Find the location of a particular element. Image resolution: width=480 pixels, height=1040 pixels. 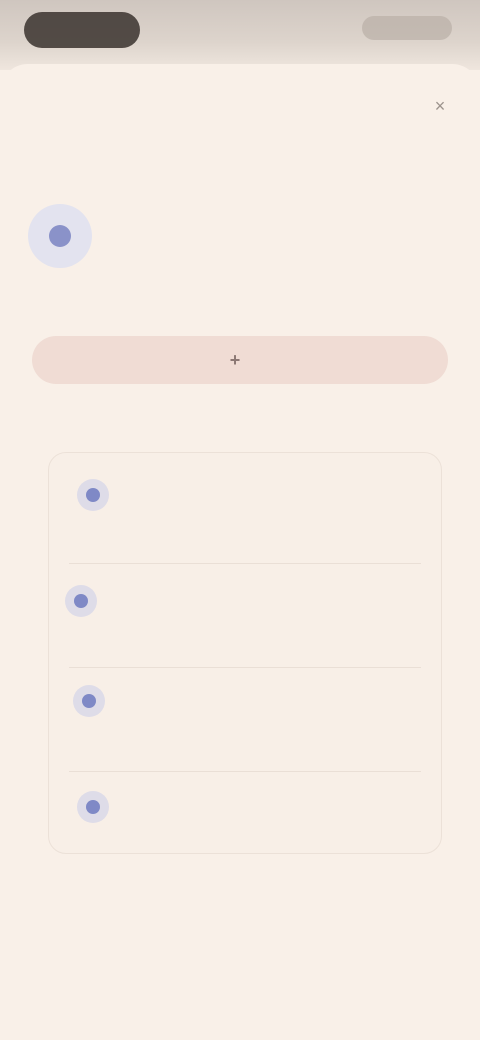

close-icon: × is located at coordinates (440, 106).